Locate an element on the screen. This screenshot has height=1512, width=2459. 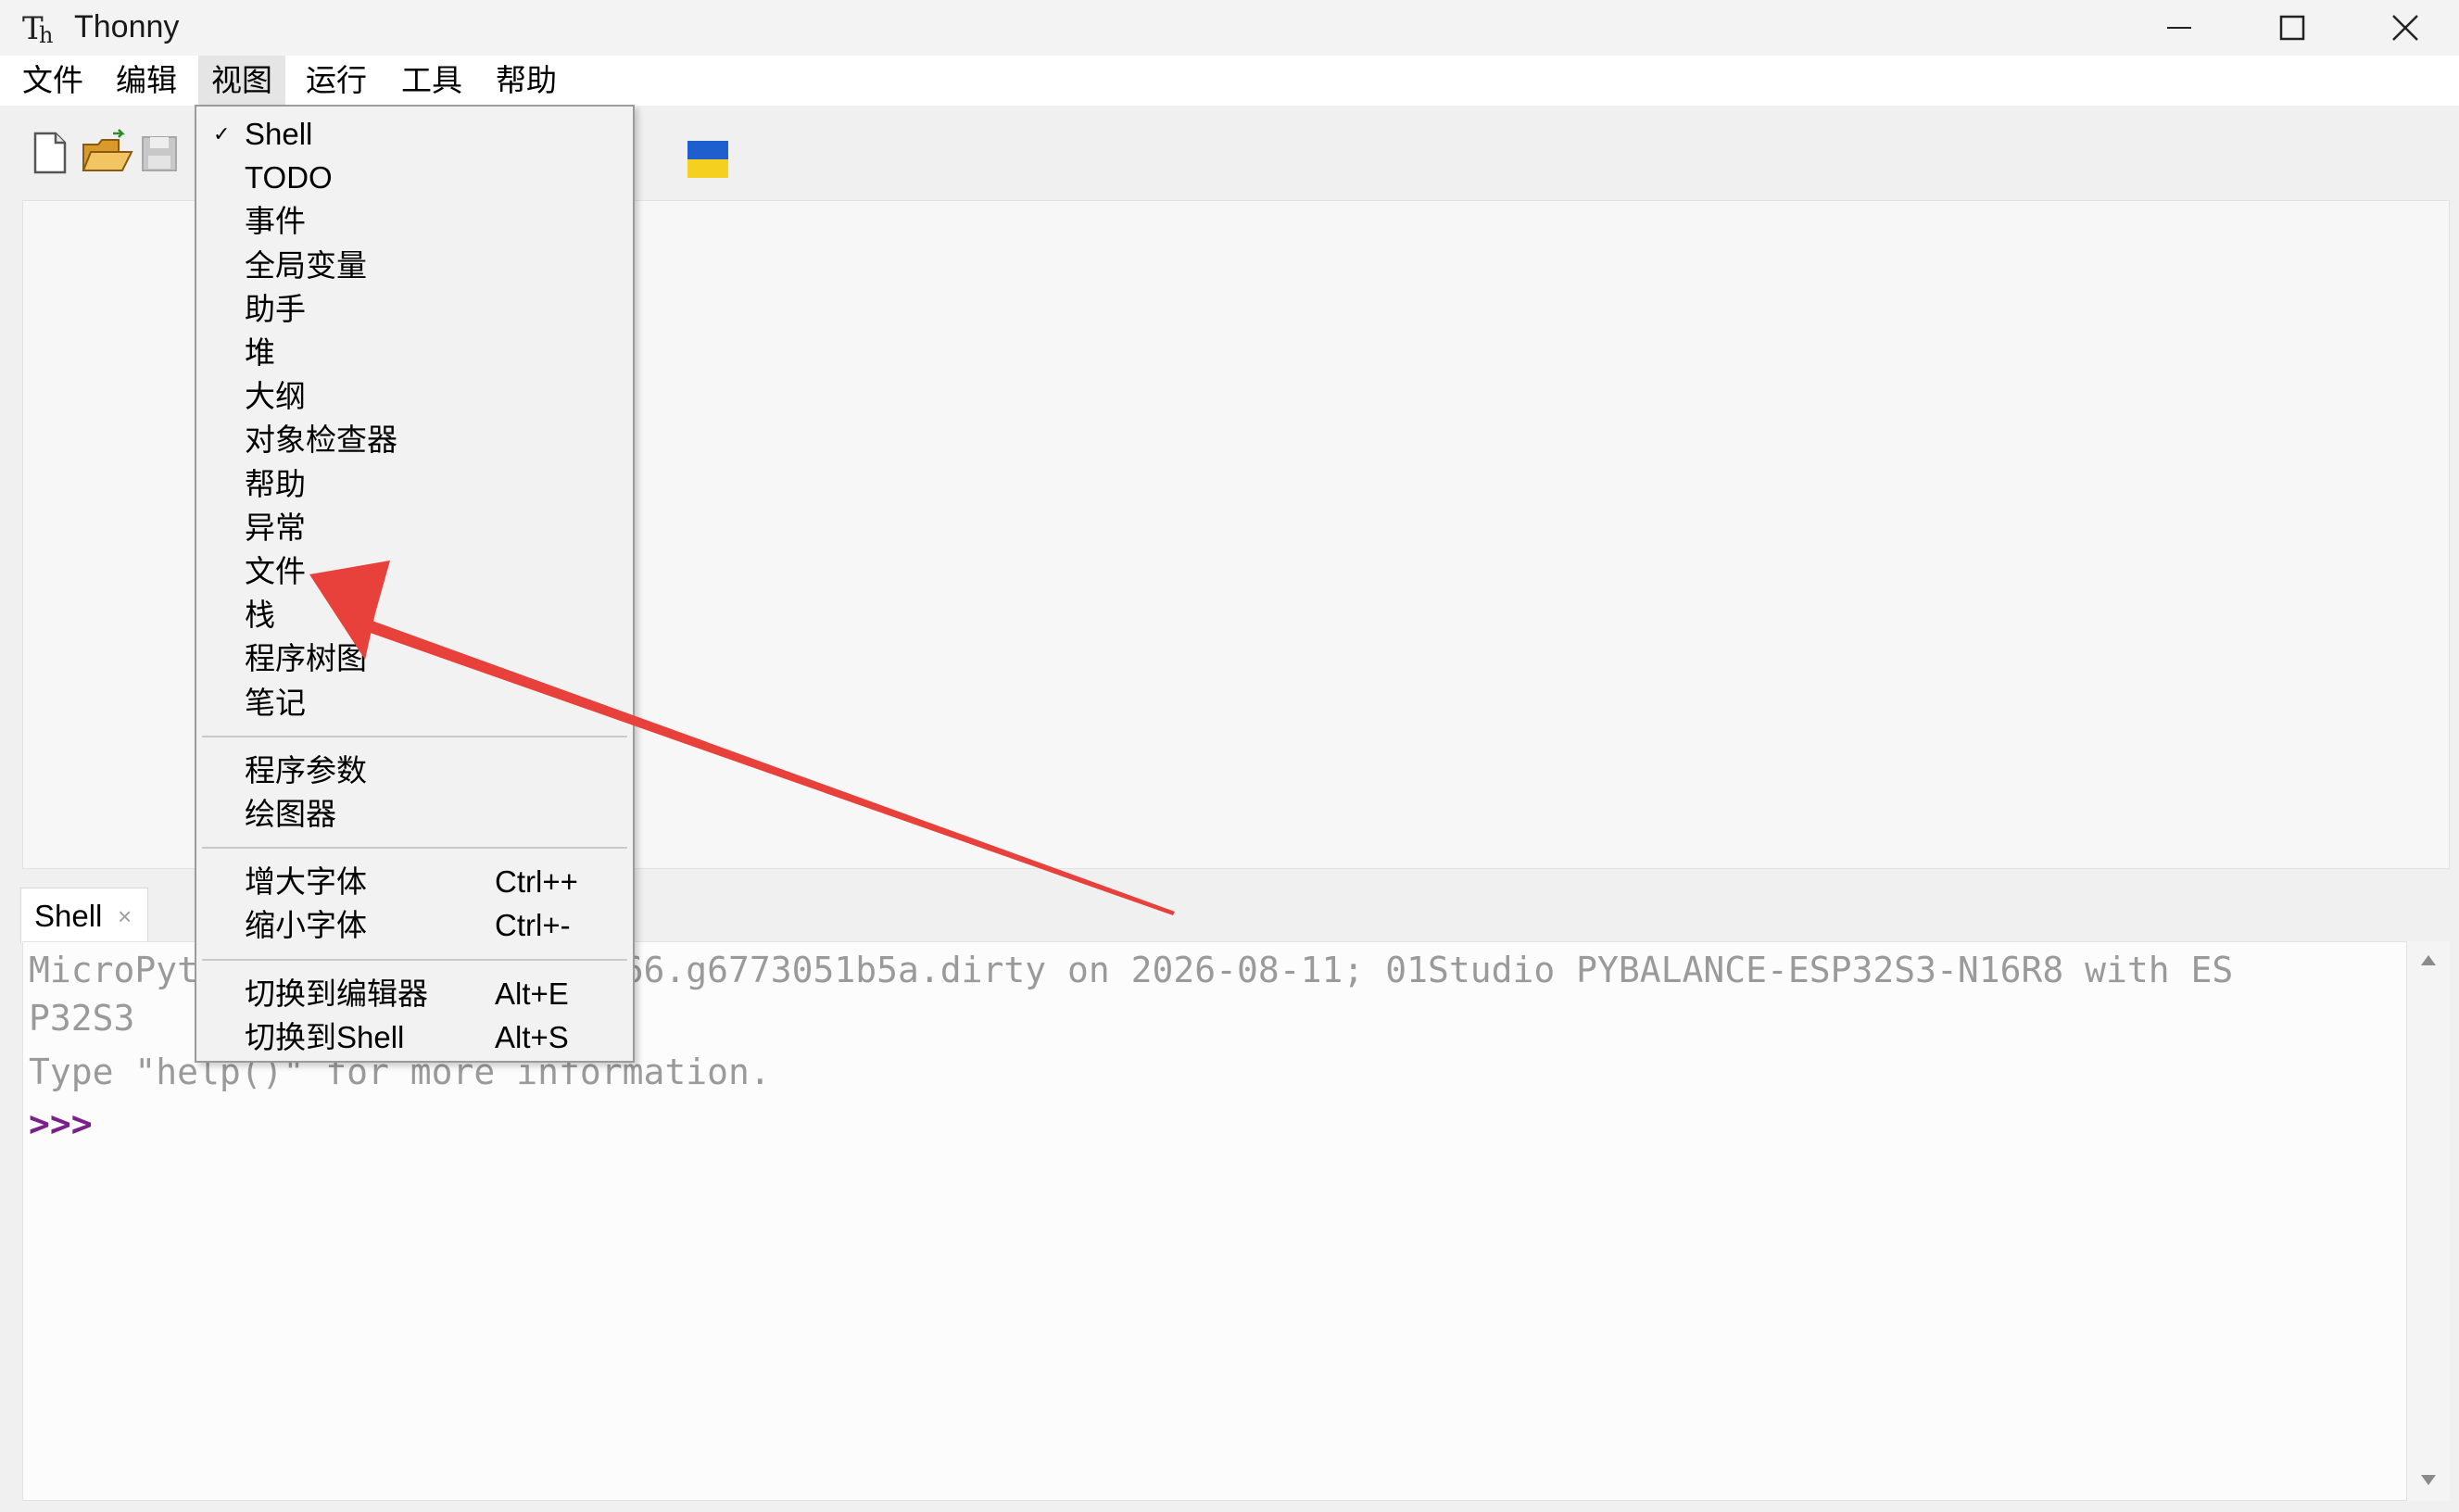
view-menu-item: 缩小字体 Ctrl+- is located at coordinates (414, 925).